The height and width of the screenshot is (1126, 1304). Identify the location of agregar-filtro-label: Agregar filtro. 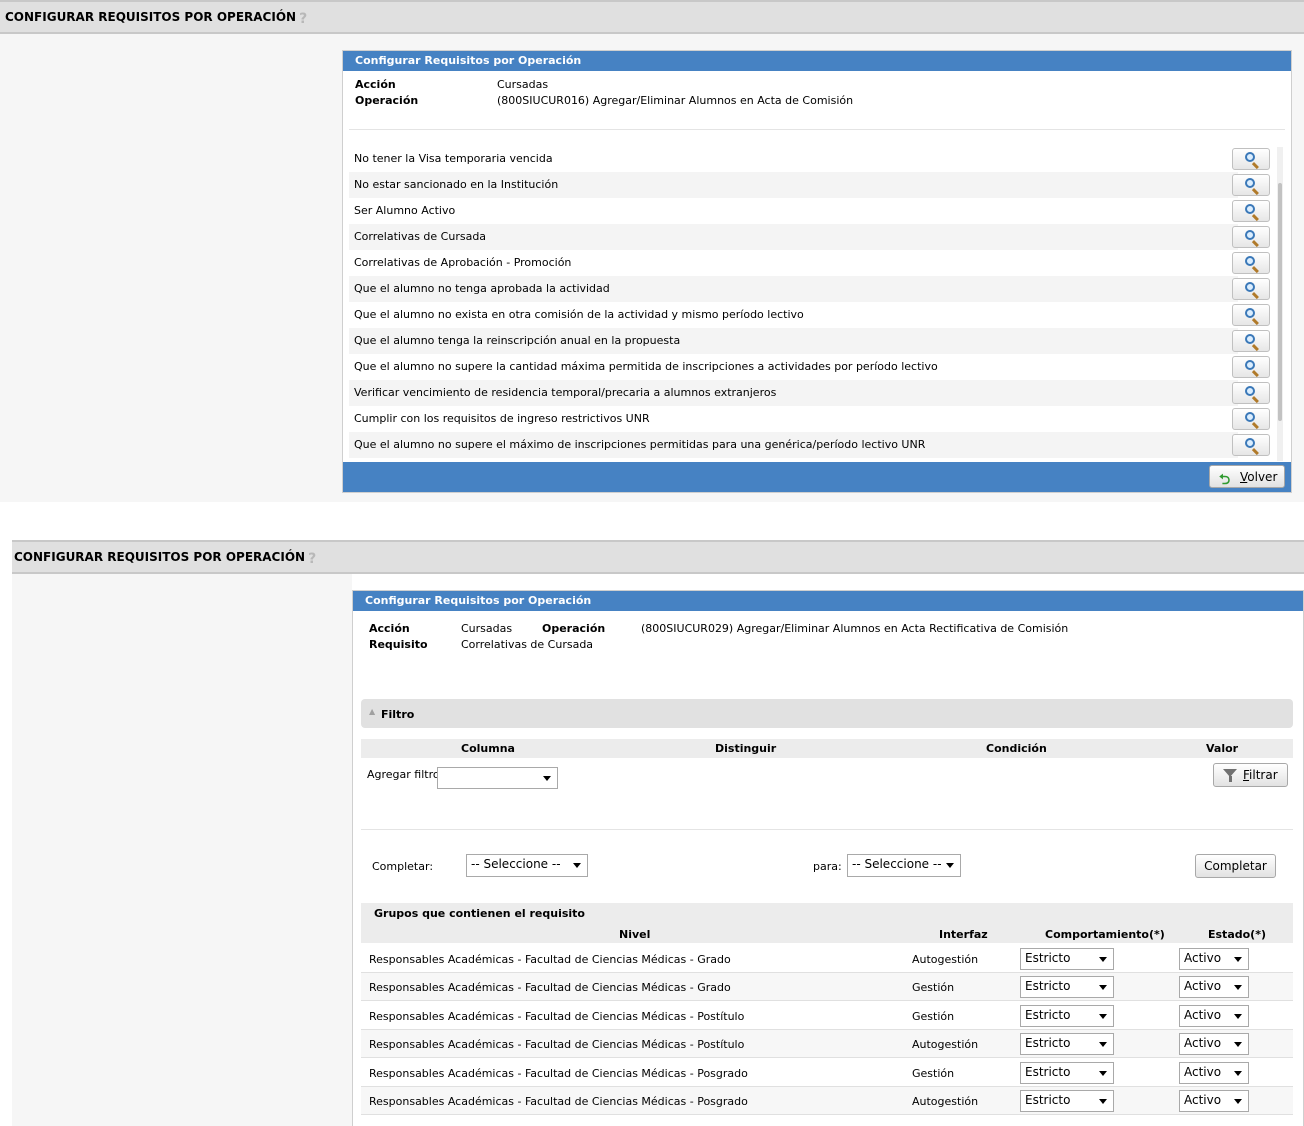
(403, 774).